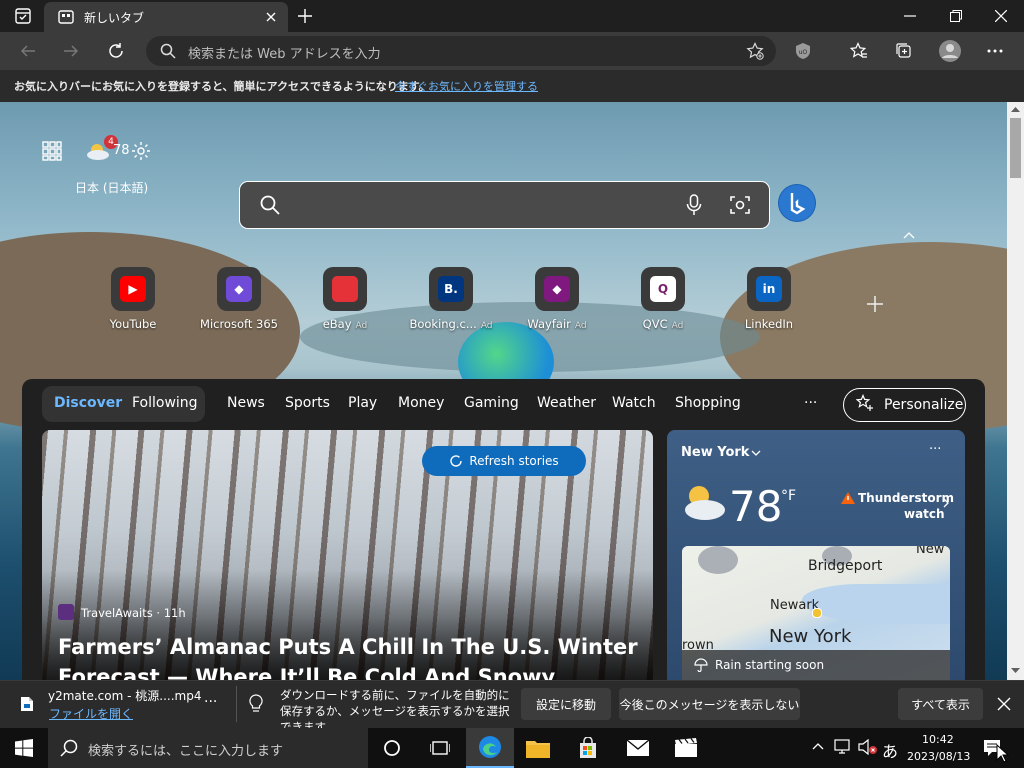 This screenshot has height=768, width=1024. What do you see at coordinates (709, 704) in the screenshot?
I see `dont-show-again-button: 今後このメッセージを表示しない` at bounding box center [709, 704].